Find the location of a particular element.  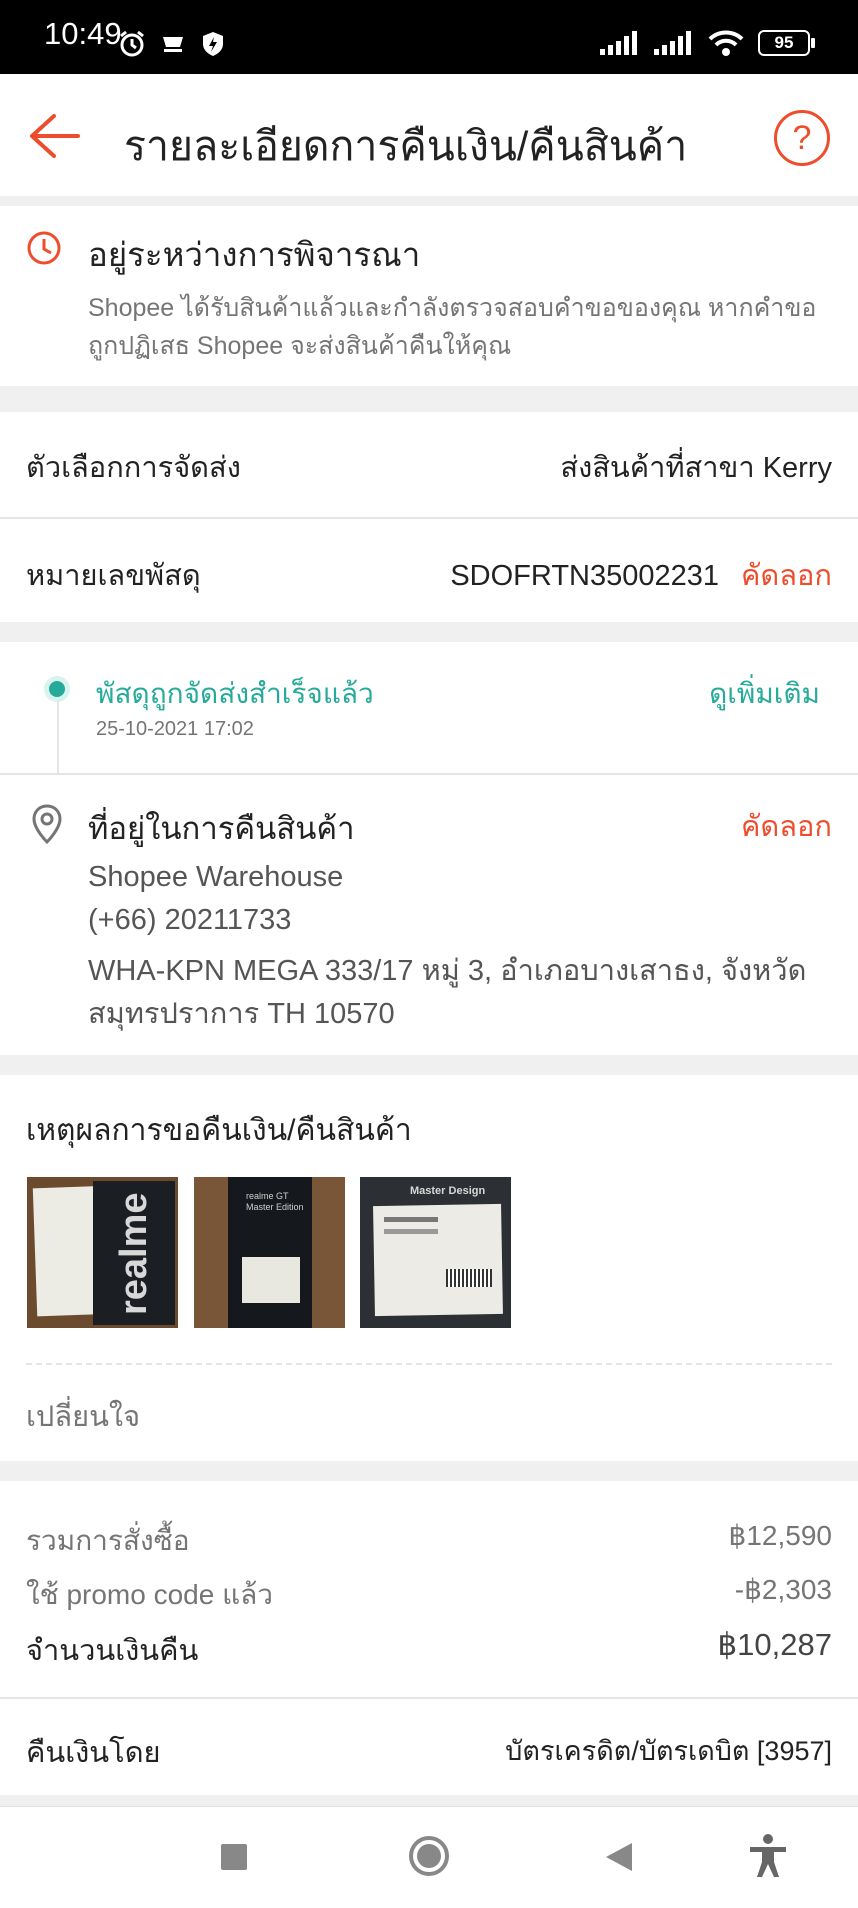

status-title: อยู่ระหว่างการพิจารณา is located at coordinates (254, 254).